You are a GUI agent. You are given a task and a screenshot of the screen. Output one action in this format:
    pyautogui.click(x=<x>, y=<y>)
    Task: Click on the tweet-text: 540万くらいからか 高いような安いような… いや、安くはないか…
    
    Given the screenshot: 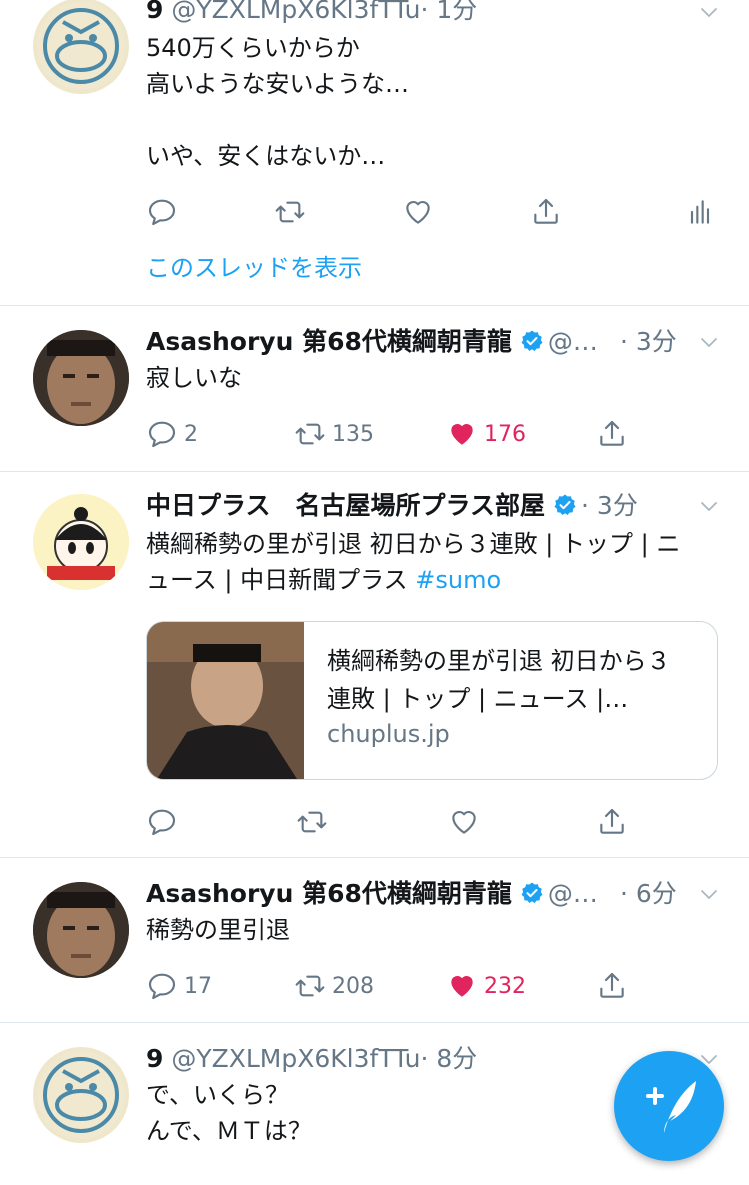 What is the action you would take?
    pyautogui.click(x=278, y=102)
    